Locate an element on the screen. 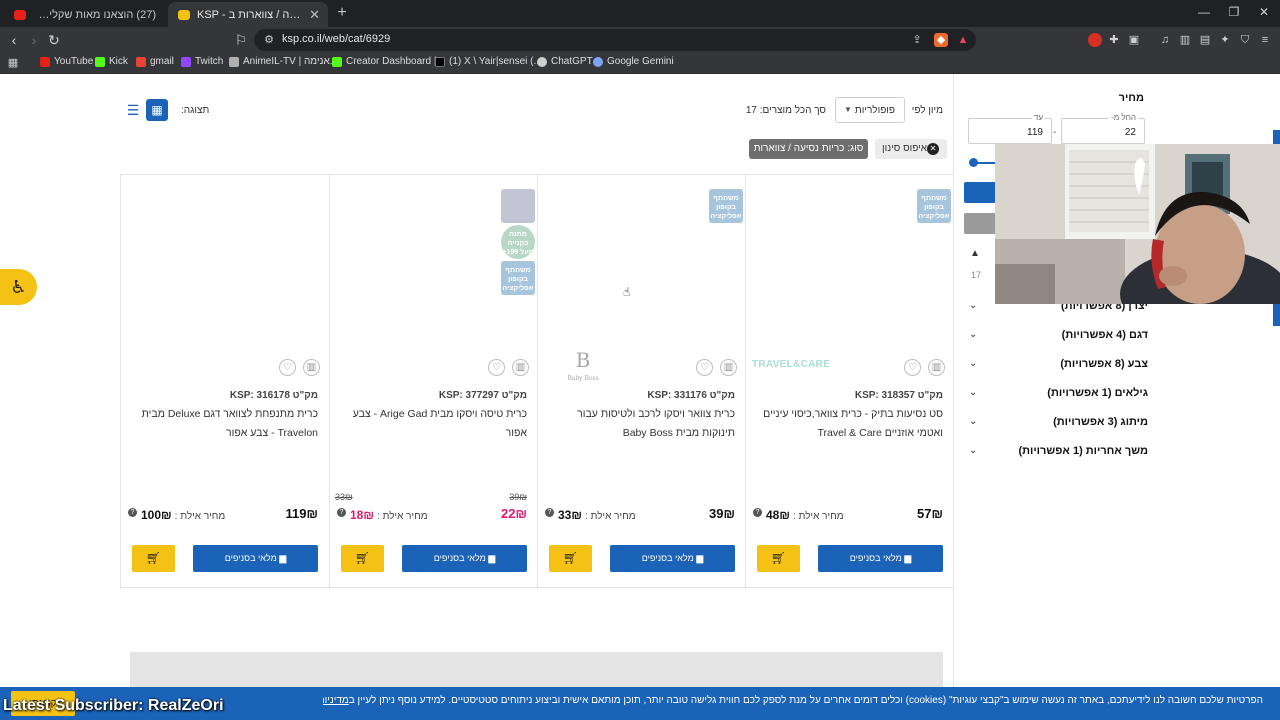 This screenshot has width=1280, height=720. filter-model: דגם (4 אפשרויות) ⌄ is located at coordinates (1061, 336).